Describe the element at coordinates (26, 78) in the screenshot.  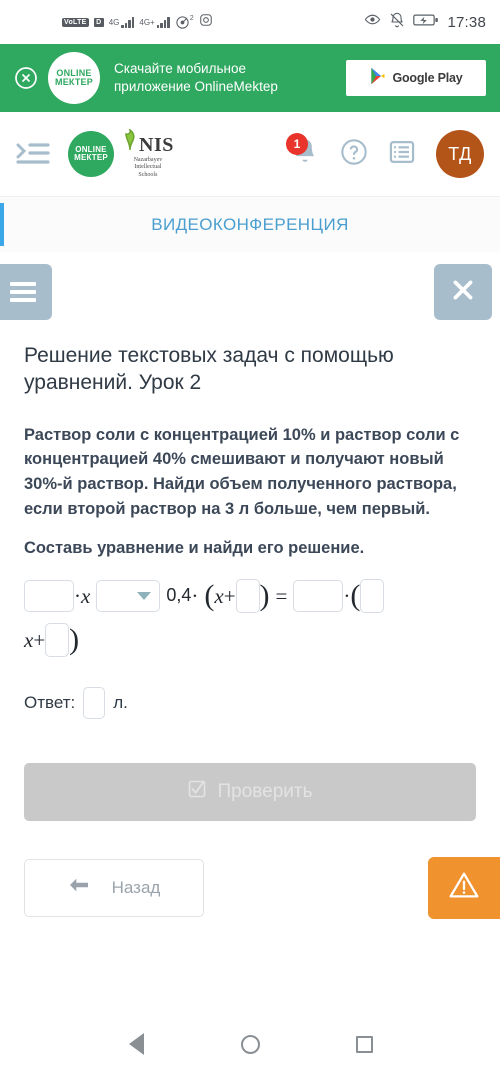
I see `close-promo-button` at that location.